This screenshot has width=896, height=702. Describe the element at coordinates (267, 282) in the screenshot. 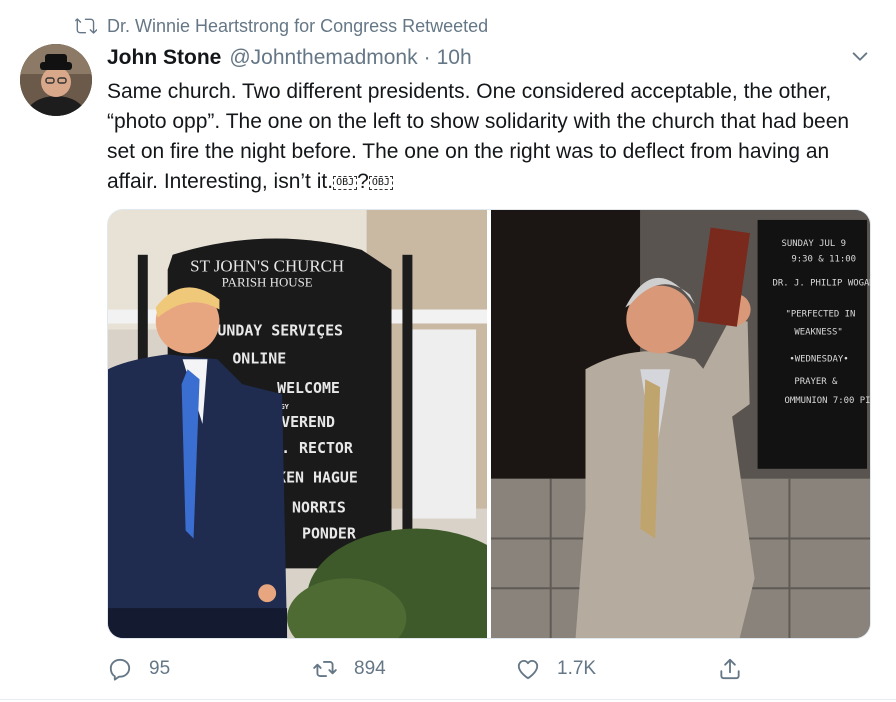

I see `sign-arch-line2: PARISH HOUSE` at that location.